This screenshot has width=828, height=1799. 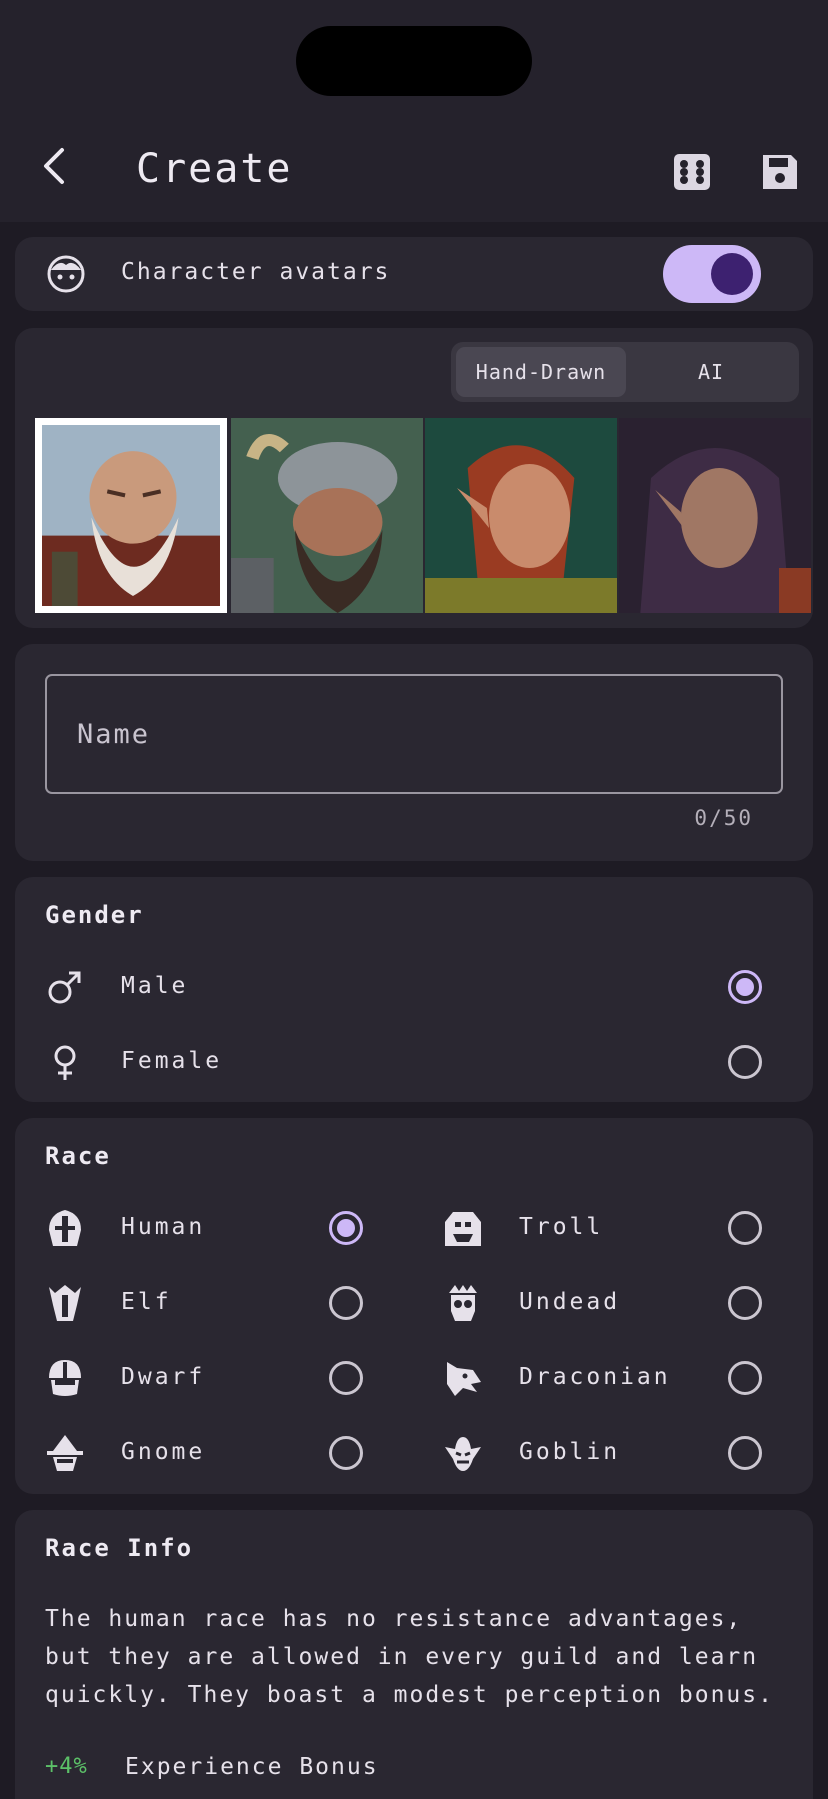 What do you see at coordinates (414, 61) in the screenshot?
I see `camera-notch` at bounding box center [414, 61].